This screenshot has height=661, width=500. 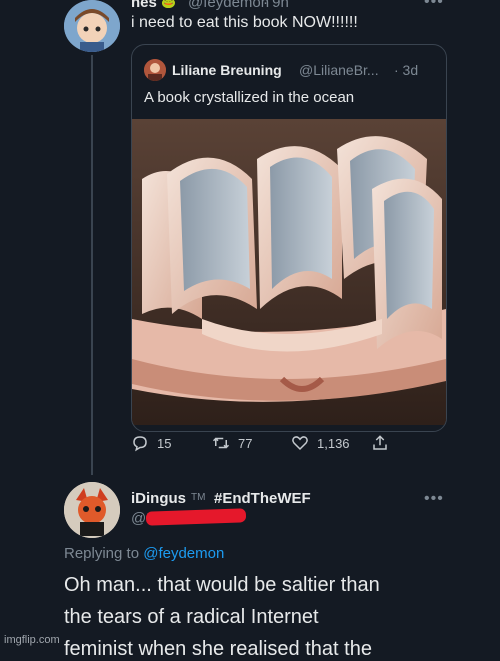 I want to click on avatar-liliane, so click(x=155, y=70).